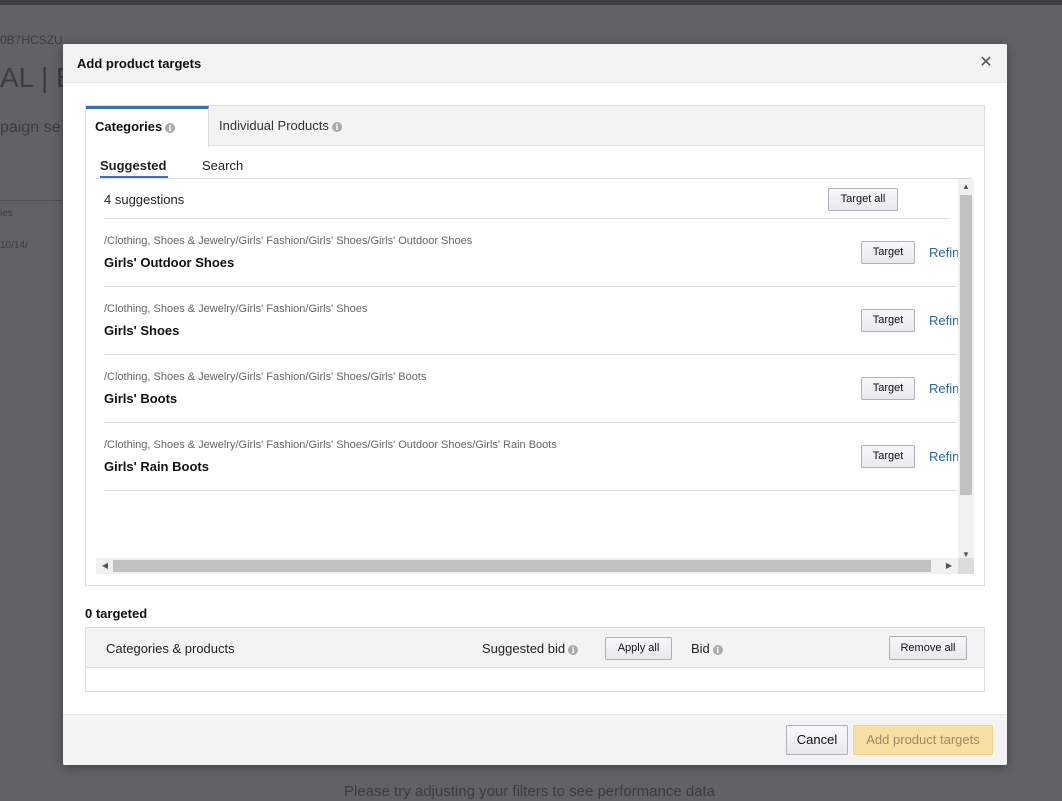  I want to click on scroll-left-arrow-icon: ◀, so click(105, 566).